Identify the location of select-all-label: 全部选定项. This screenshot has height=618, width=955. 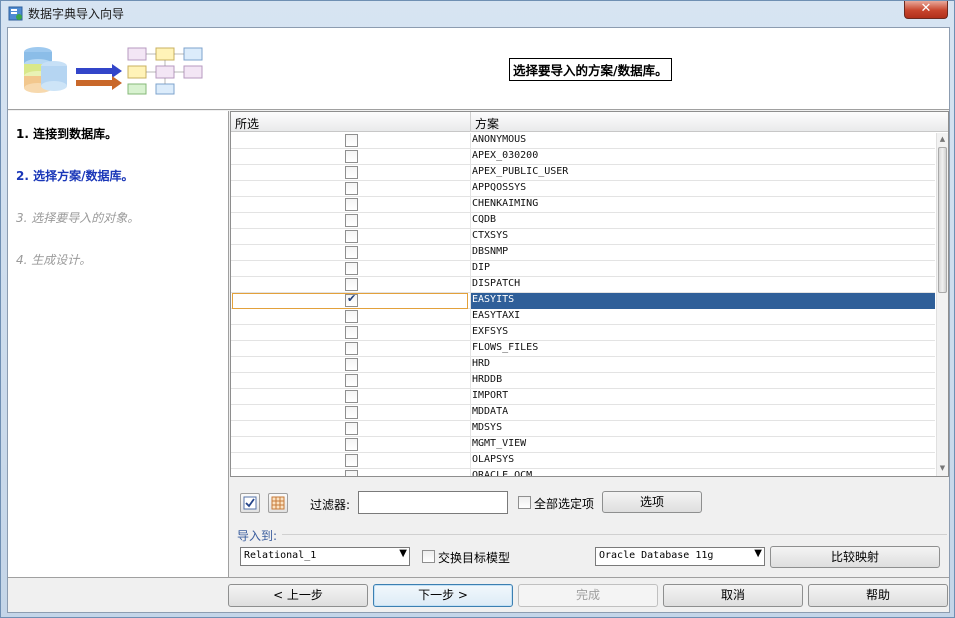
(564, 503).